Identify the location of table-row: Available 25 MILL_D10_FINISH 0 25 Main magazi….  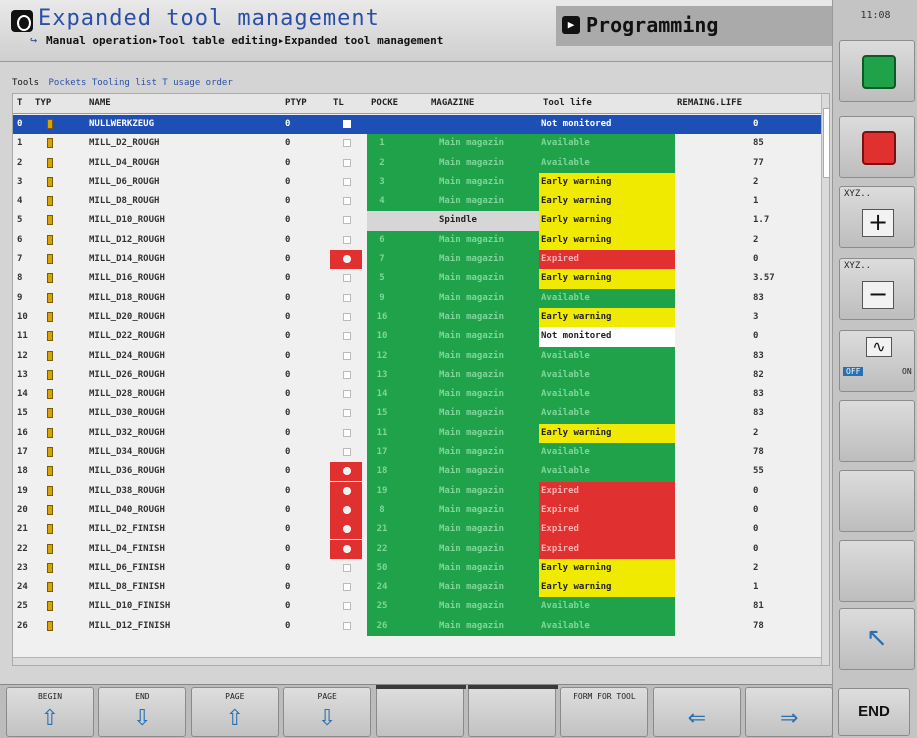
(417, 607).